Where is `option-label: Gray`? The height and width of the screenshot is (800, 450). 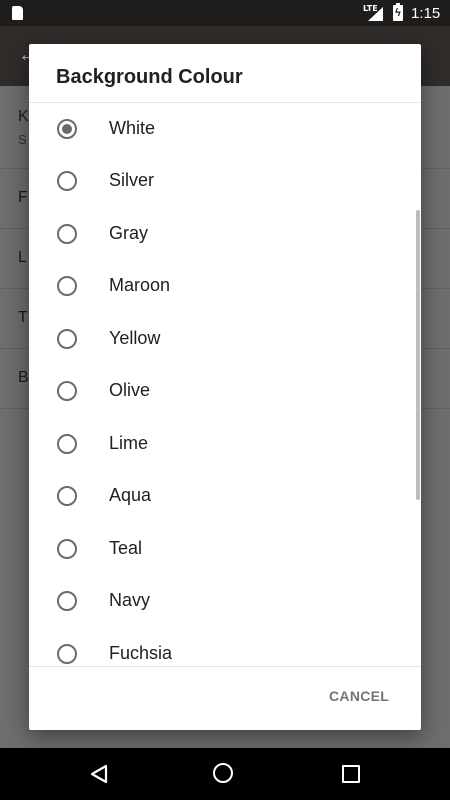
option-label: Gray is located at coordinates (129, 233).